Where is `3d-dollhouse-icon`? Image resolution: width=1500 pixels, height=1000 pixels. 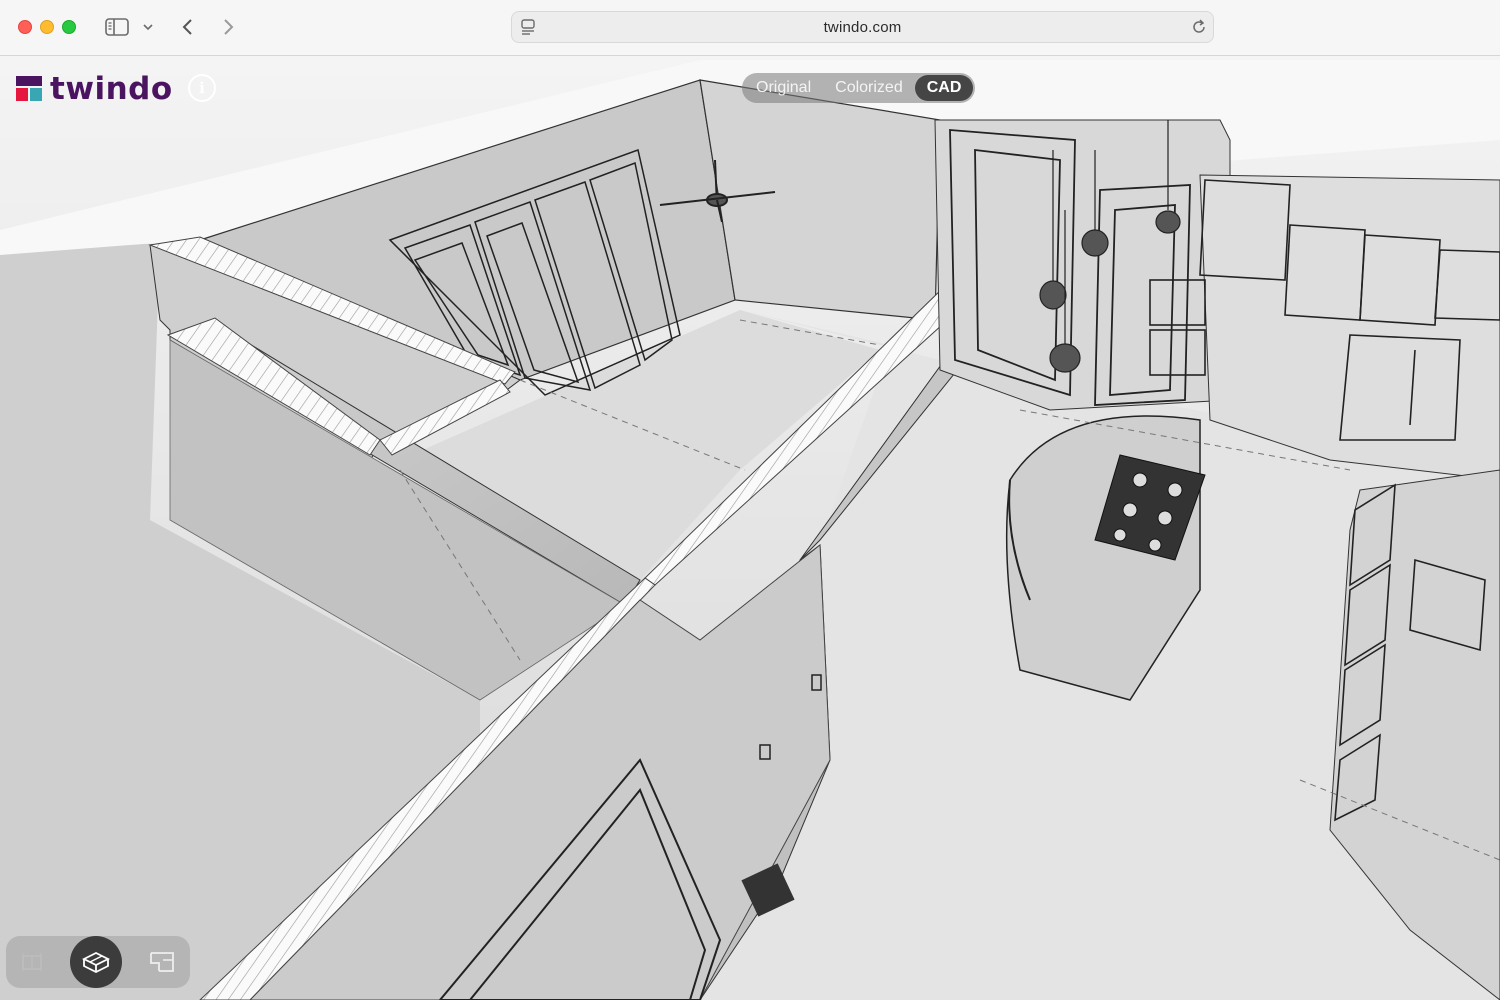
3d-dollhouse-icon is located at coordinates (96, 962).